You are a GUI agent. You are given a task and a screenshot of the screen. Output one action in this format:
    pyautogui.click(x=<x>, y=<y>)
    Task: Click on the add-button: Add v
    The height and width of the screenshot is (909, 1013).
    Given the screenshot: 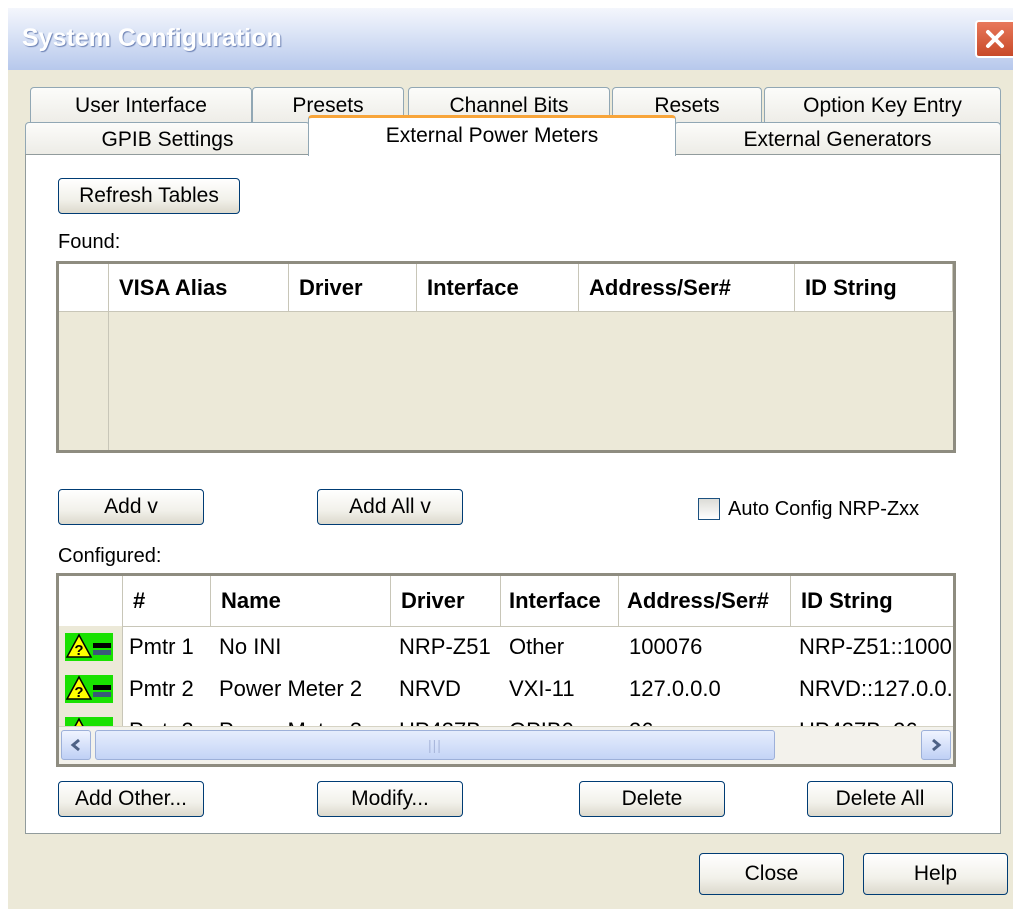 What is the action you would take?
    pyautogui.click(x=131, y=507)
    